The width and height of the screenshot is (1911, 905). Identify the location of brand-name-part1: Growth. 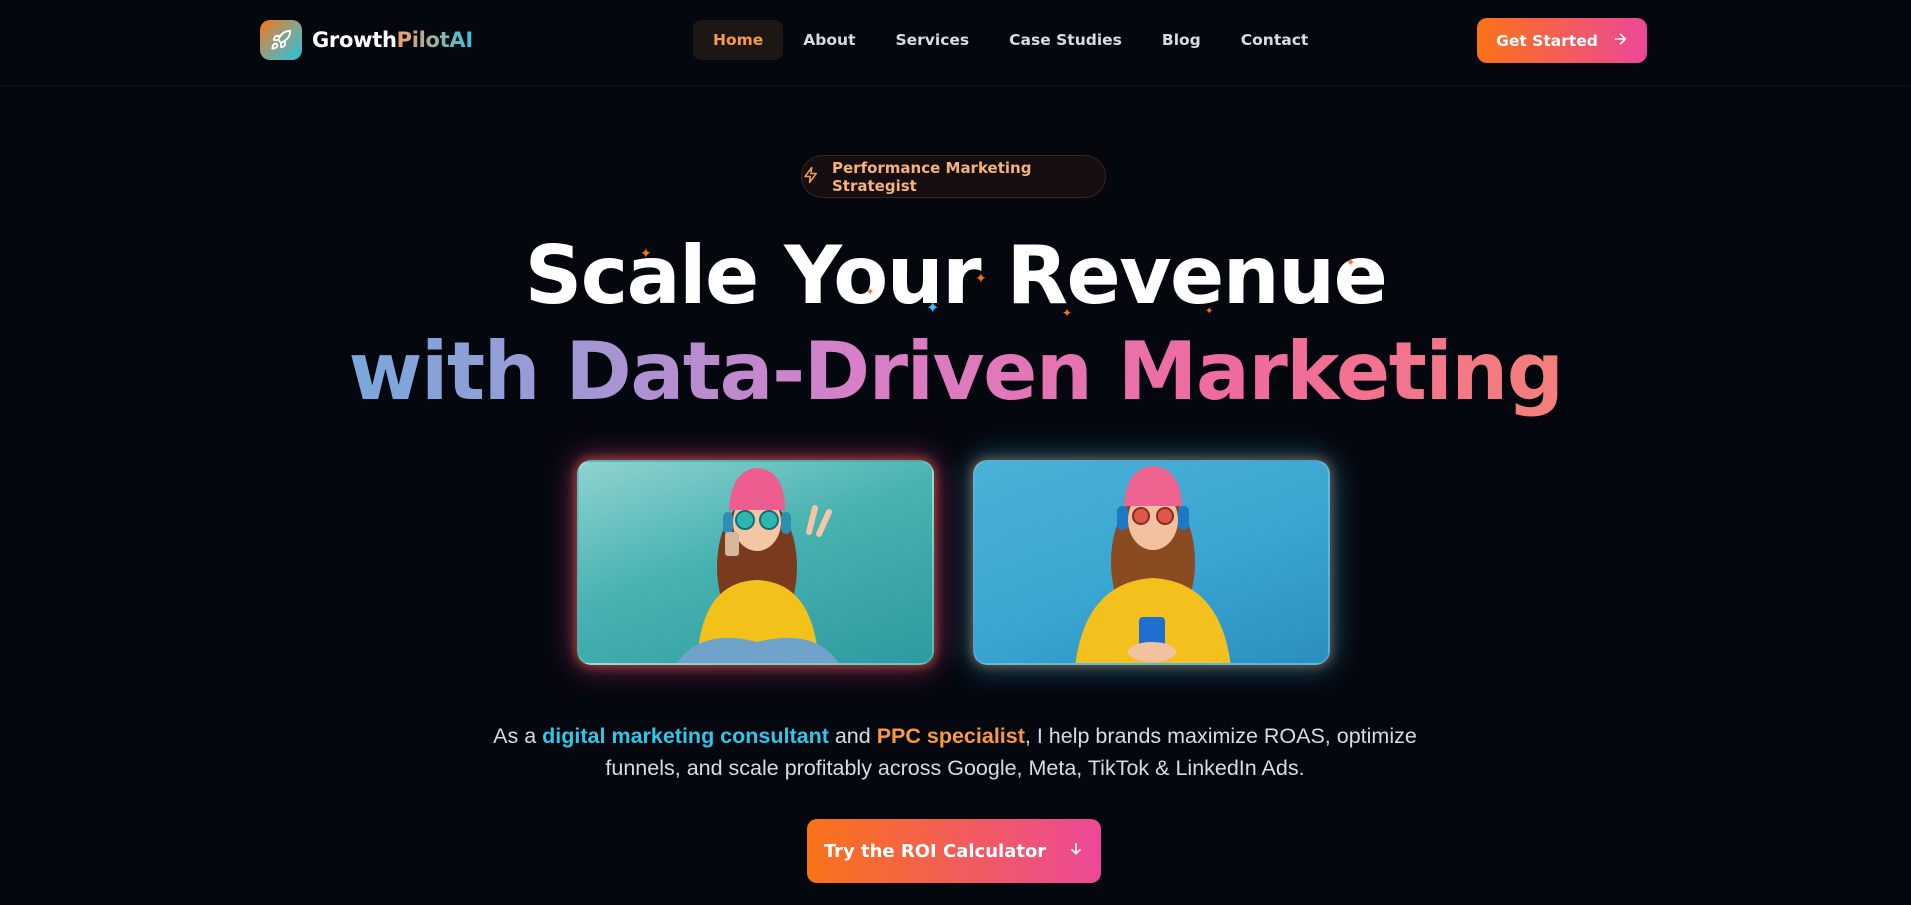
(354, 40).